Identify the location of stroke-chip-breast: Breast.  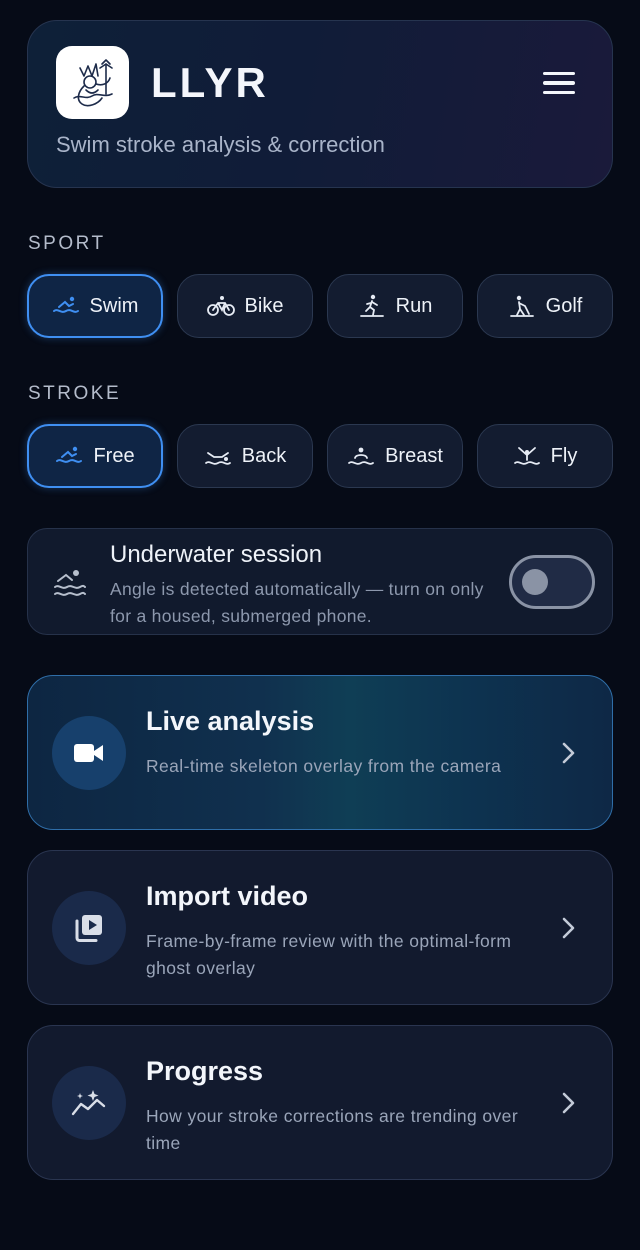
(395, 456).